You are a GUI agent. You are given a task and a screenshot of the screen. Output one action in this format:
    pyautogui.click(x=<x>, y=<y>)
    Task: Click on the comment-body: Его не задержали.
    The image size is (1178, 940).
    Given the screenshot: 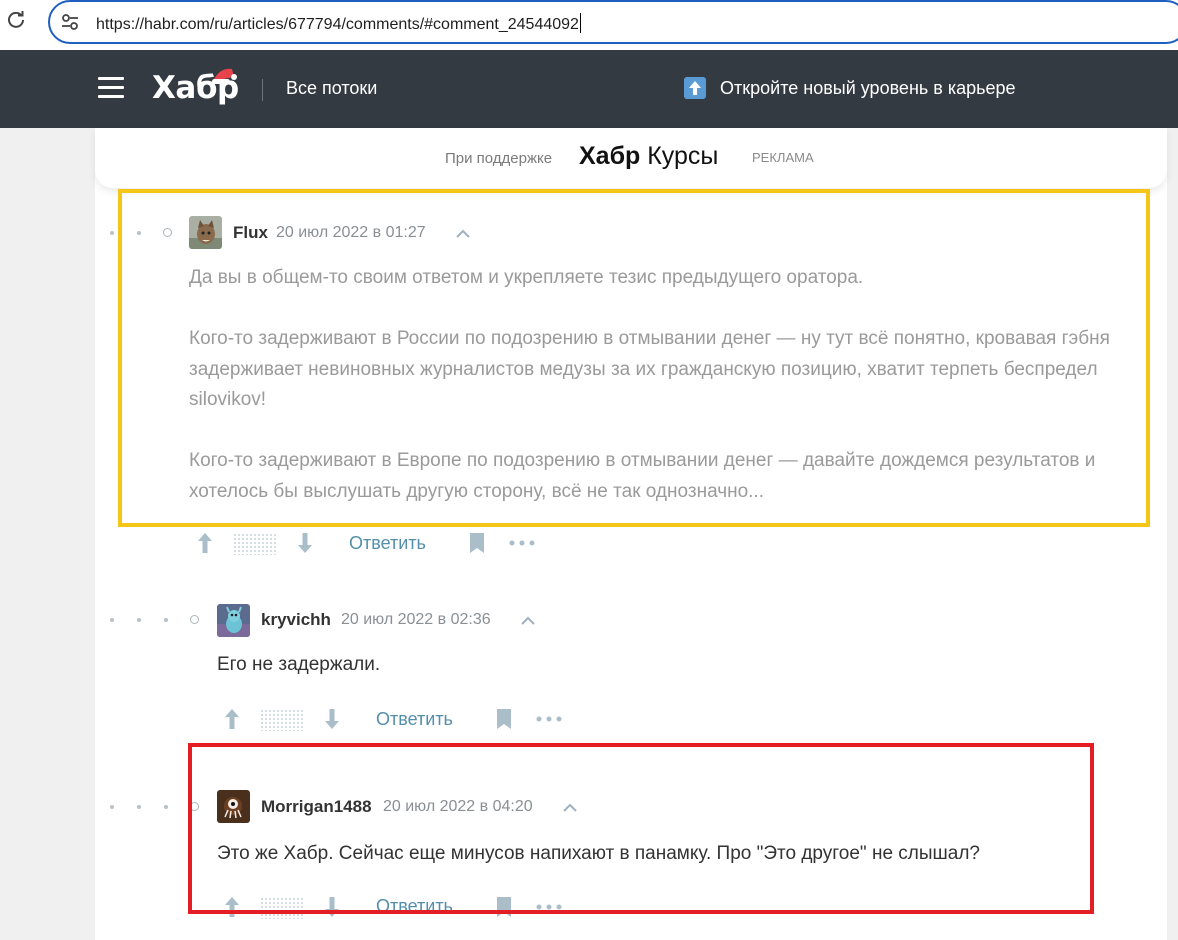 What is the action you would take?
    pyautogui.click(x=667, y=665)
    